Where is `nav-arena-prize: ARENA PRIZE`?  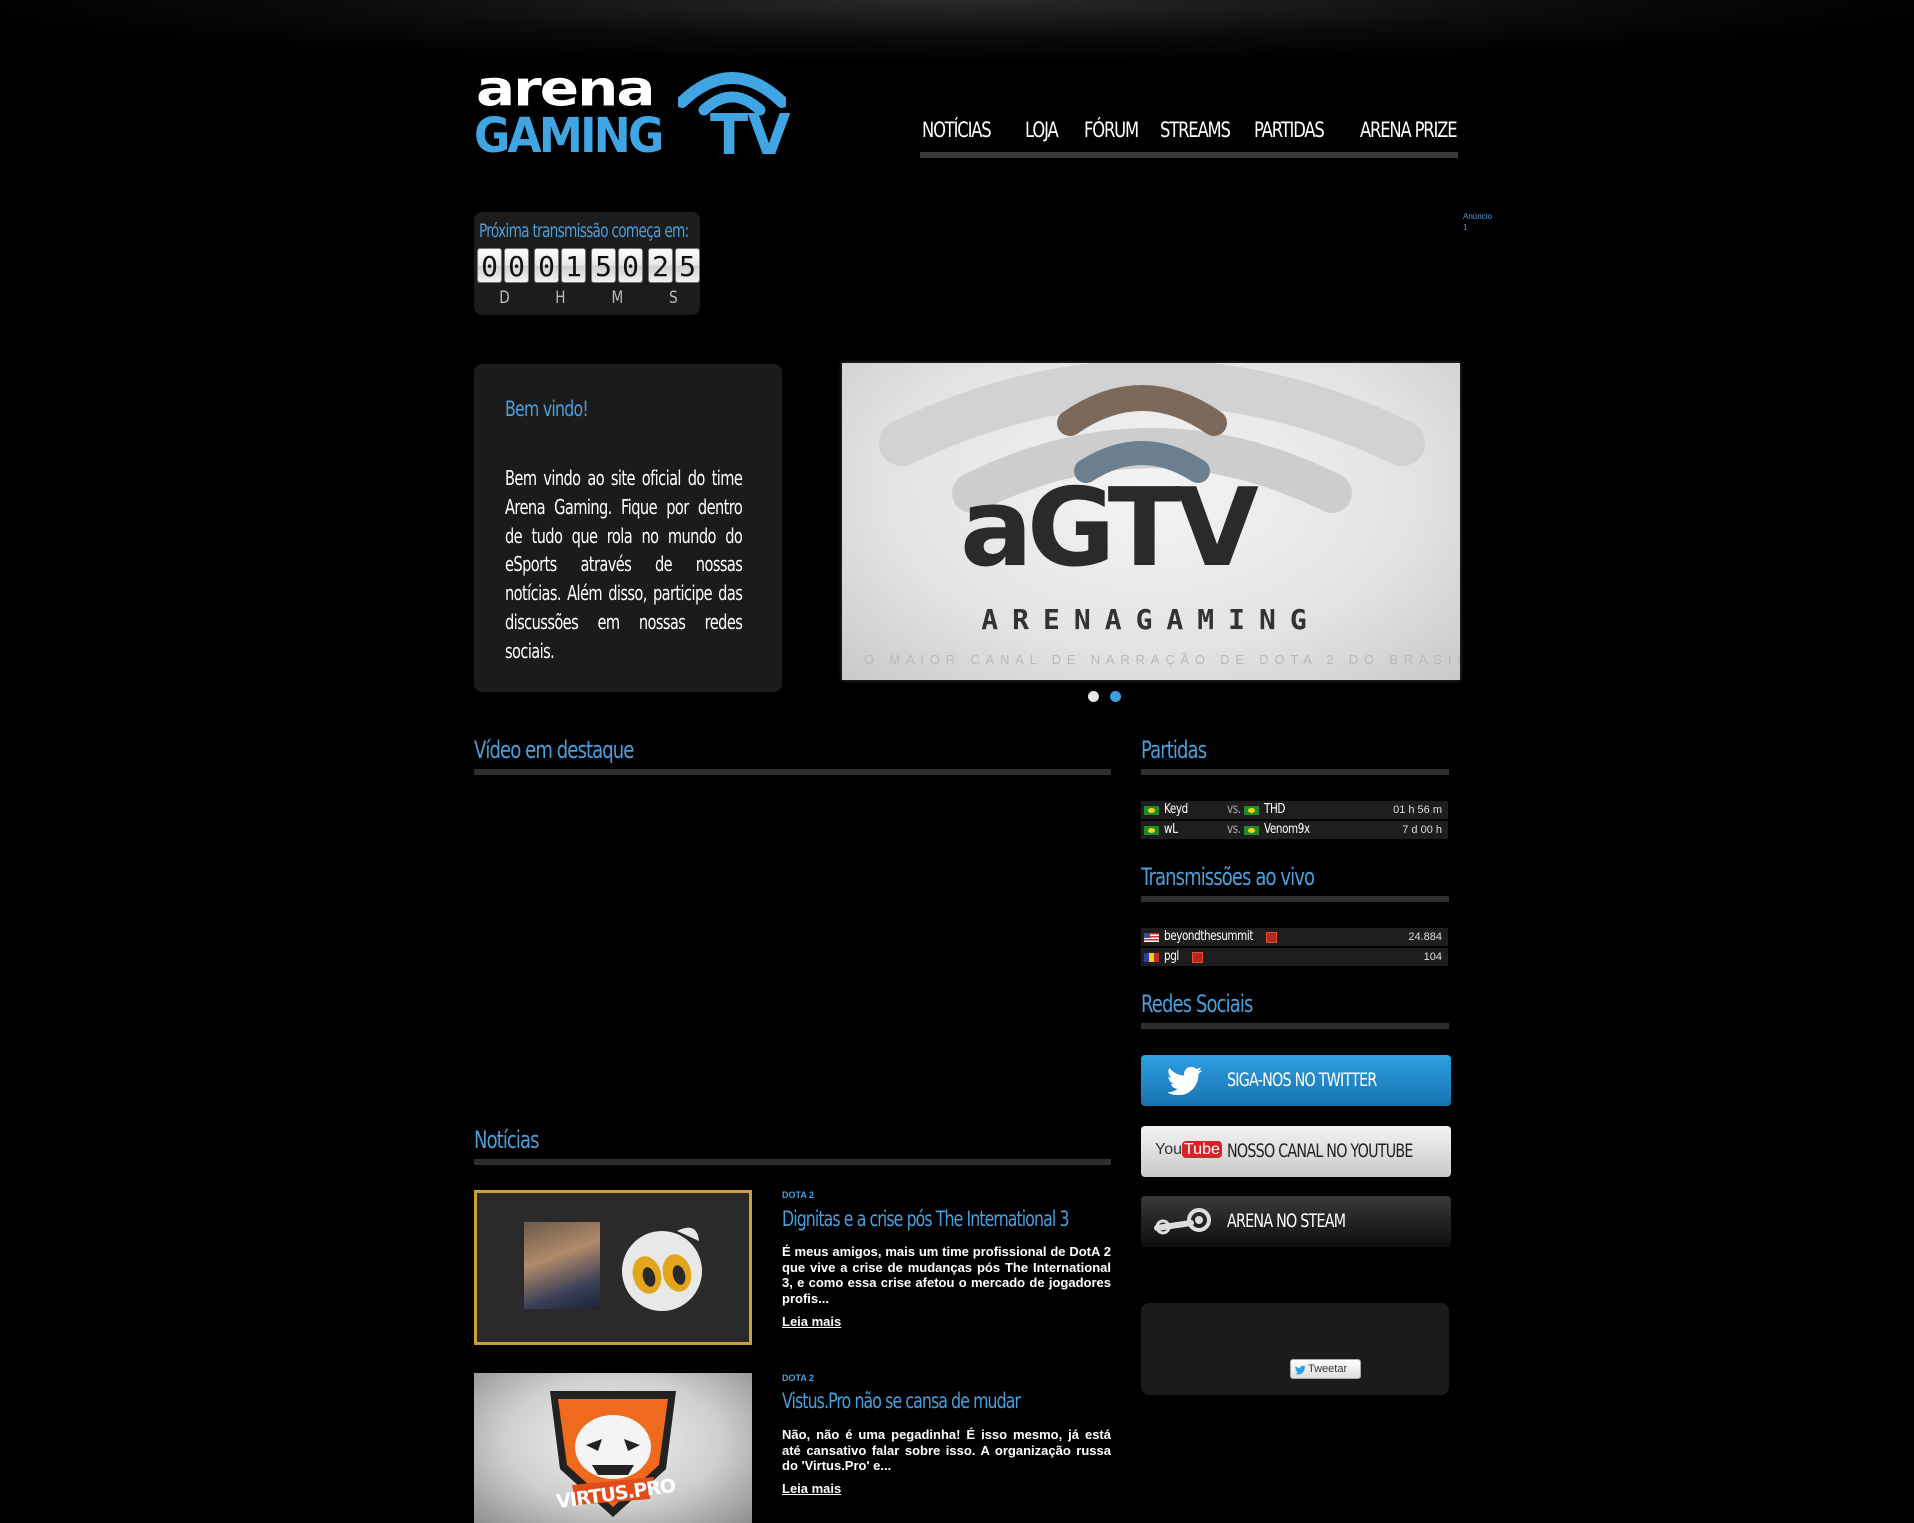
nav-arena-prize: ARENA PRIZE is located at coordinates (1409, 130).